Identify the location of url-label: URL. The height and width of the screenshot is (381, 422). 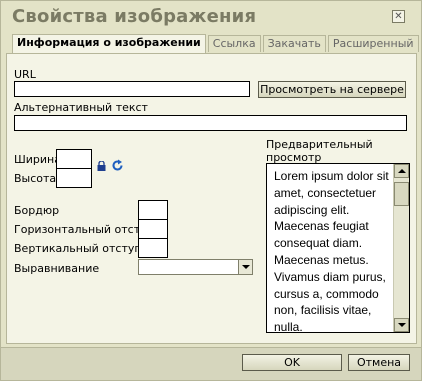
(25, 74).